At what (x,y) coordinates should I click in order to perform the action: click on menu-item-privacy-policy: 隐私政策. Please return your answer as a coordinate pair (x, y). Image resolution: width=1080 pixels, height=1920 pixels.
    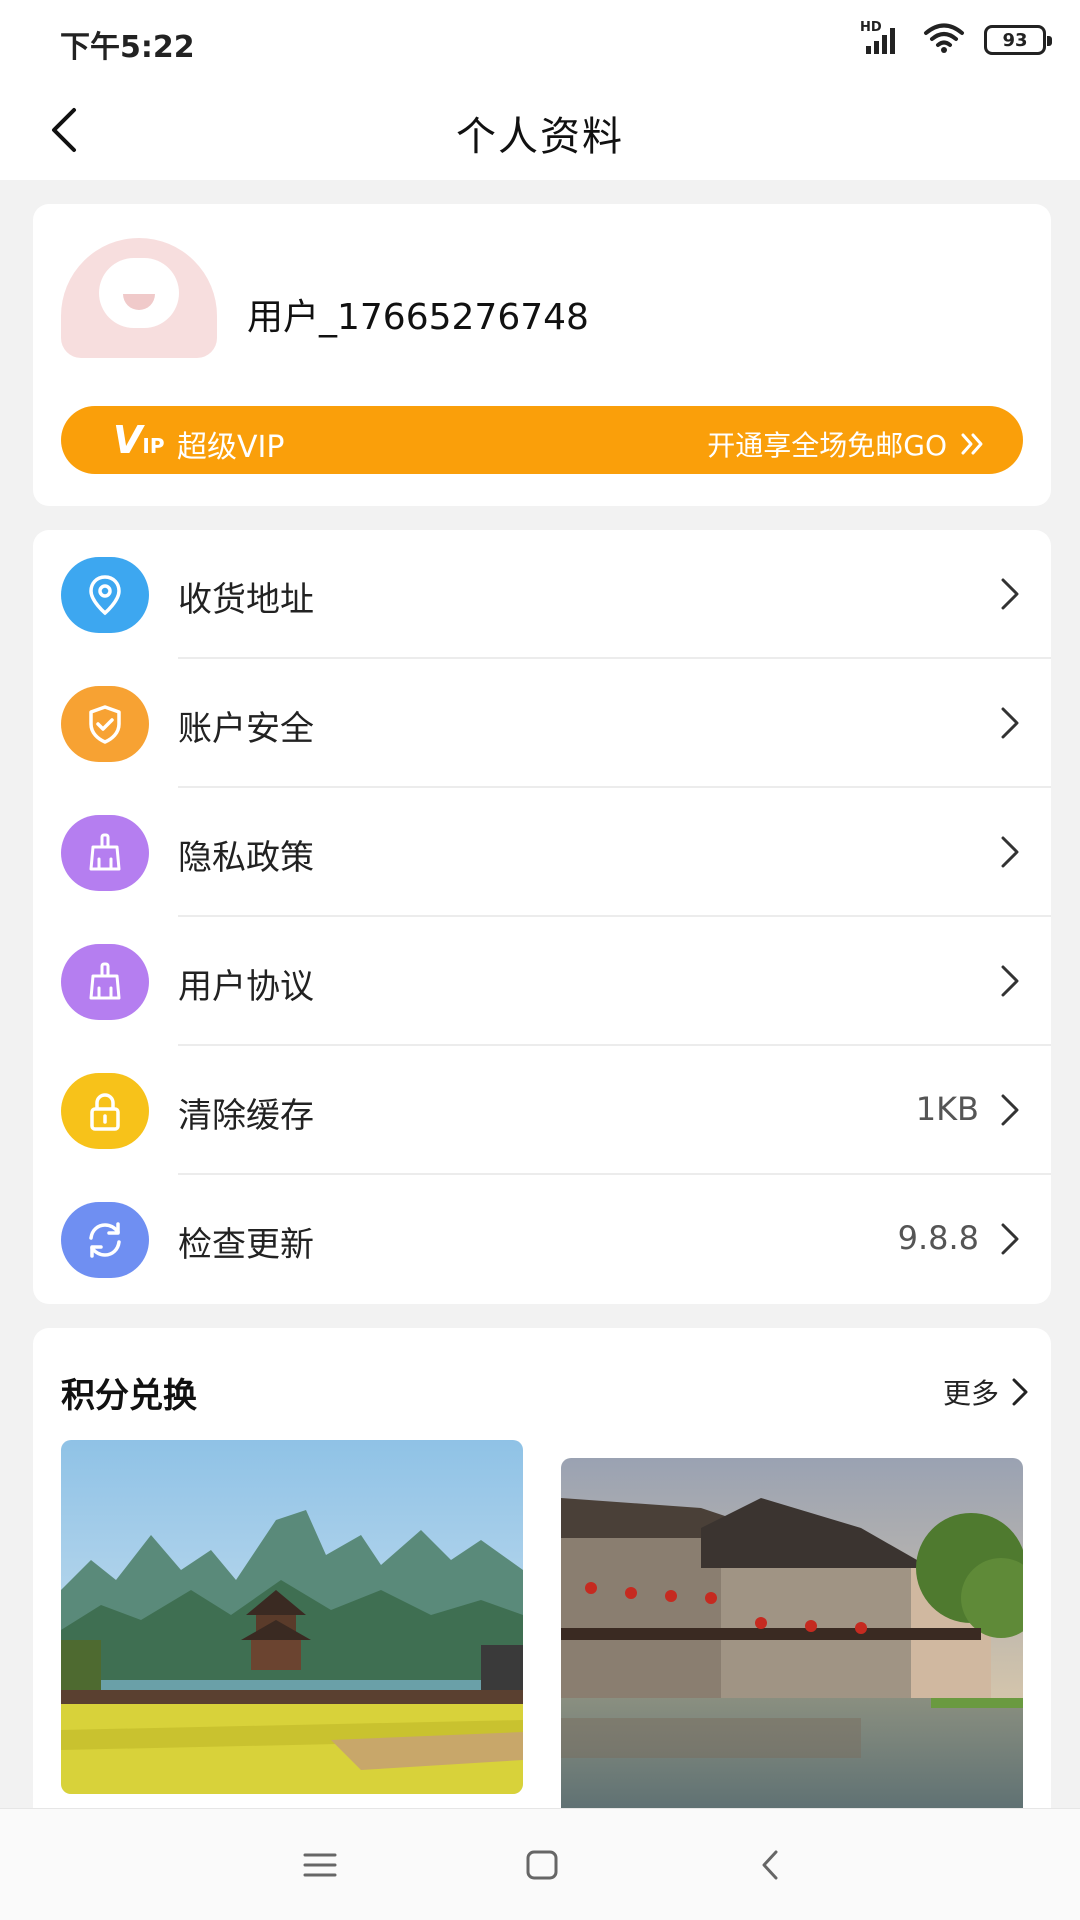
    Looking at the image, I should click on (542, 852).